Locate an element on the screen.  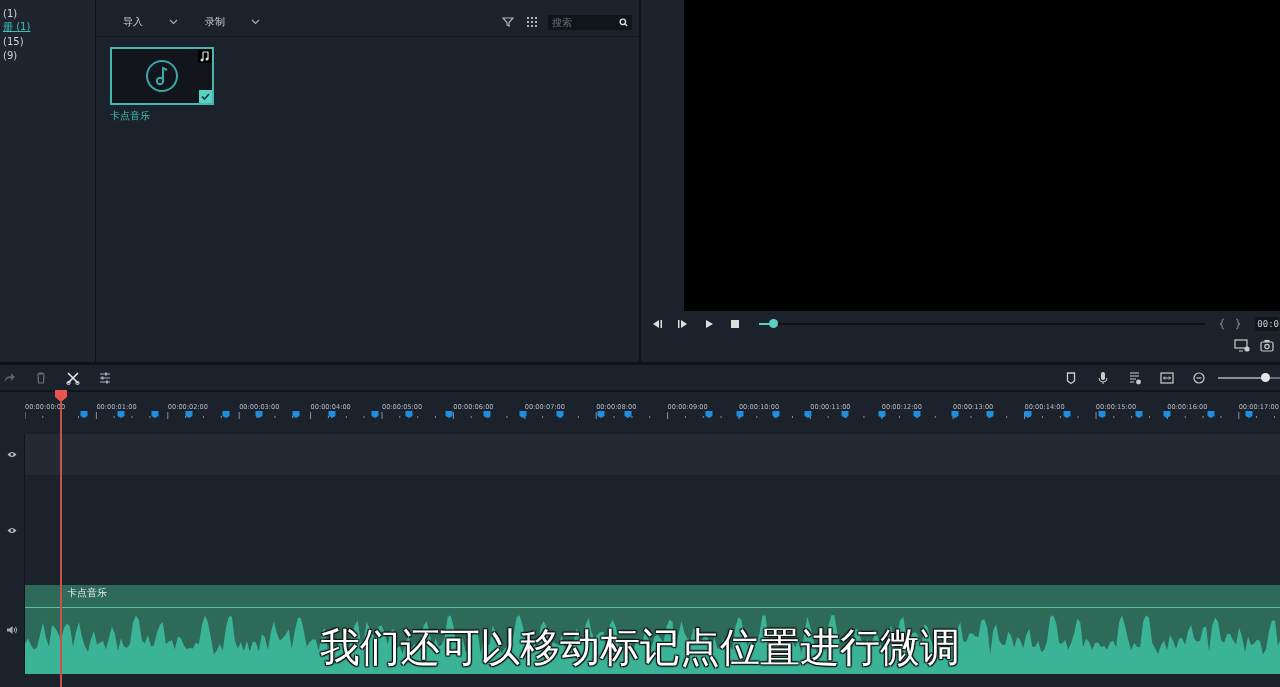
search-icon is located at coordinates (624, 22).